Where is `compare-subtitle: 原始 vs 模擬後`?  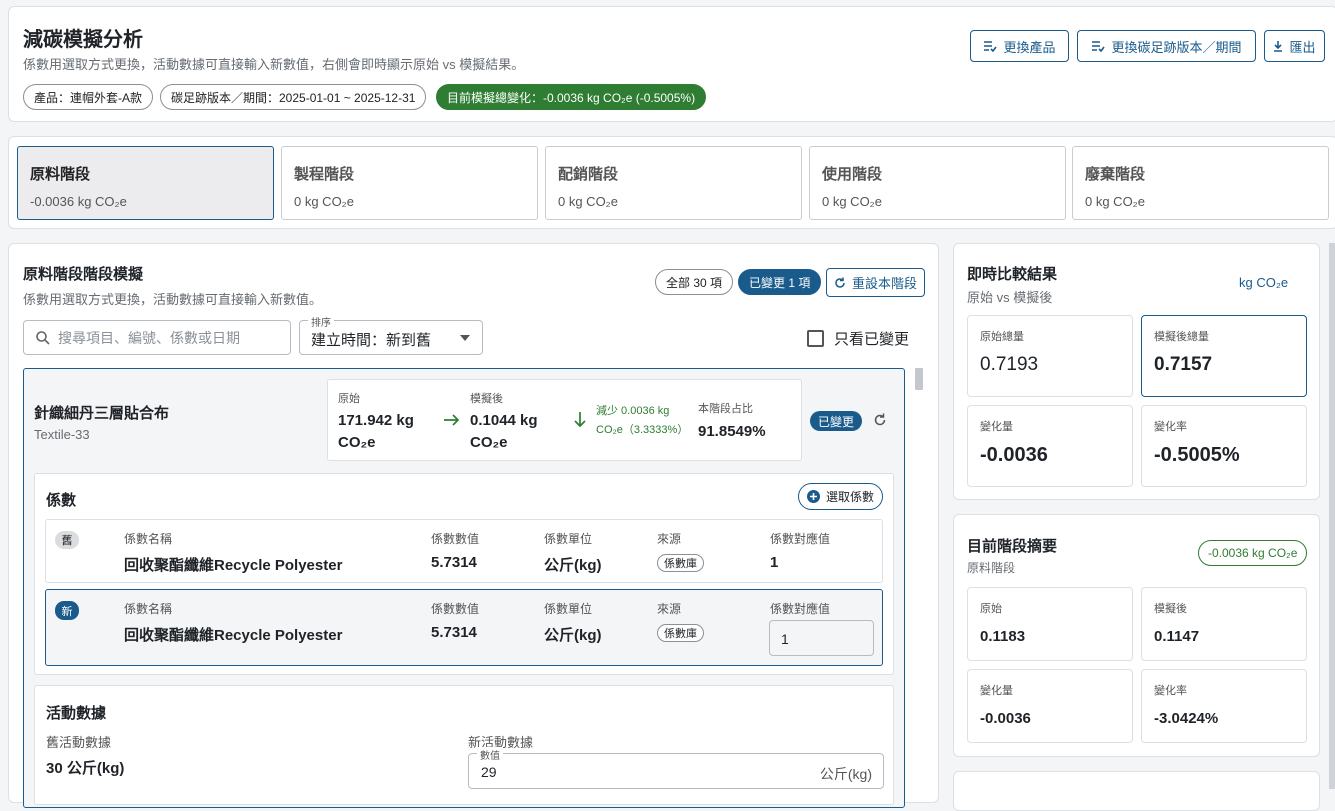
compare-subtitle: 原始 vs 模擬後 is located at coordinates (1010, 297).